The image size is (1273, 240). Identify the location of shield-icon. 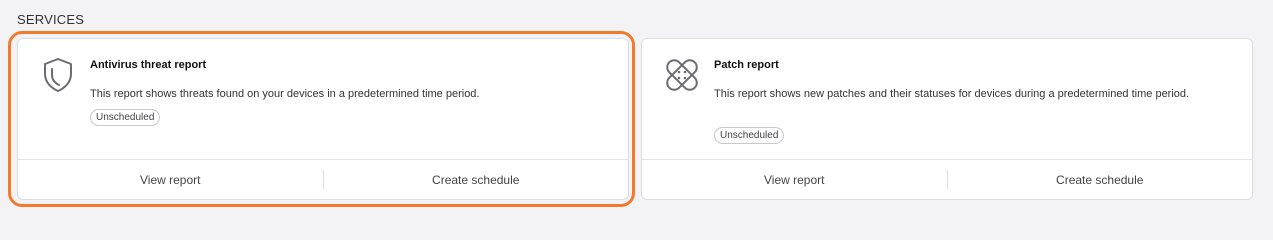
(58, 75).